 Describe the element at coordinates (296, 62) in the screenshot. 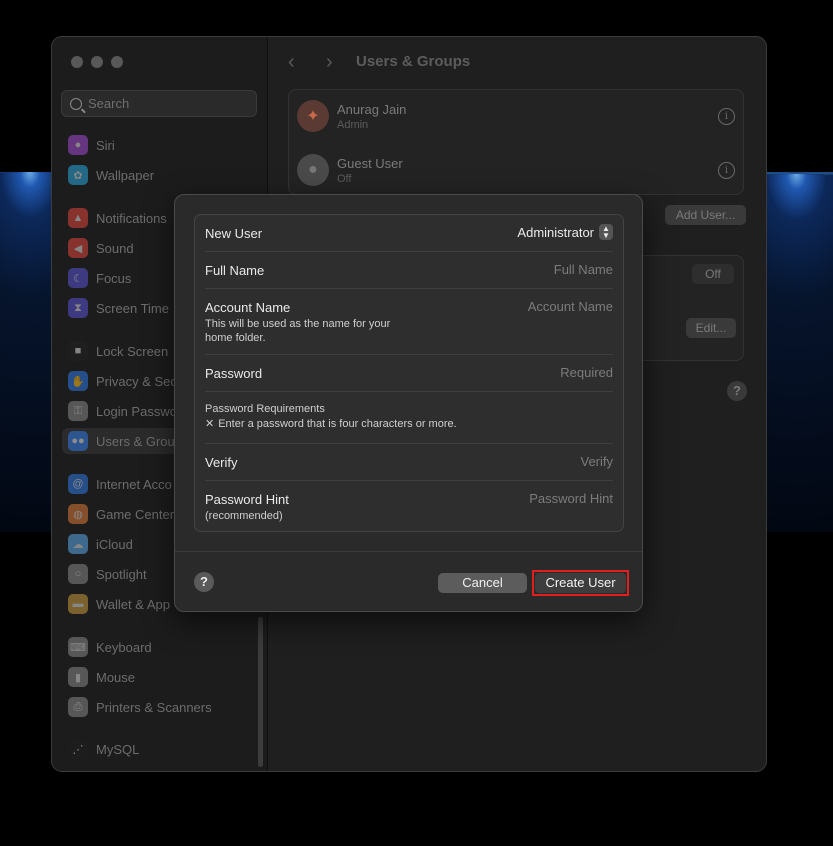

I see `back-arrow-icon: ‹` at that location.